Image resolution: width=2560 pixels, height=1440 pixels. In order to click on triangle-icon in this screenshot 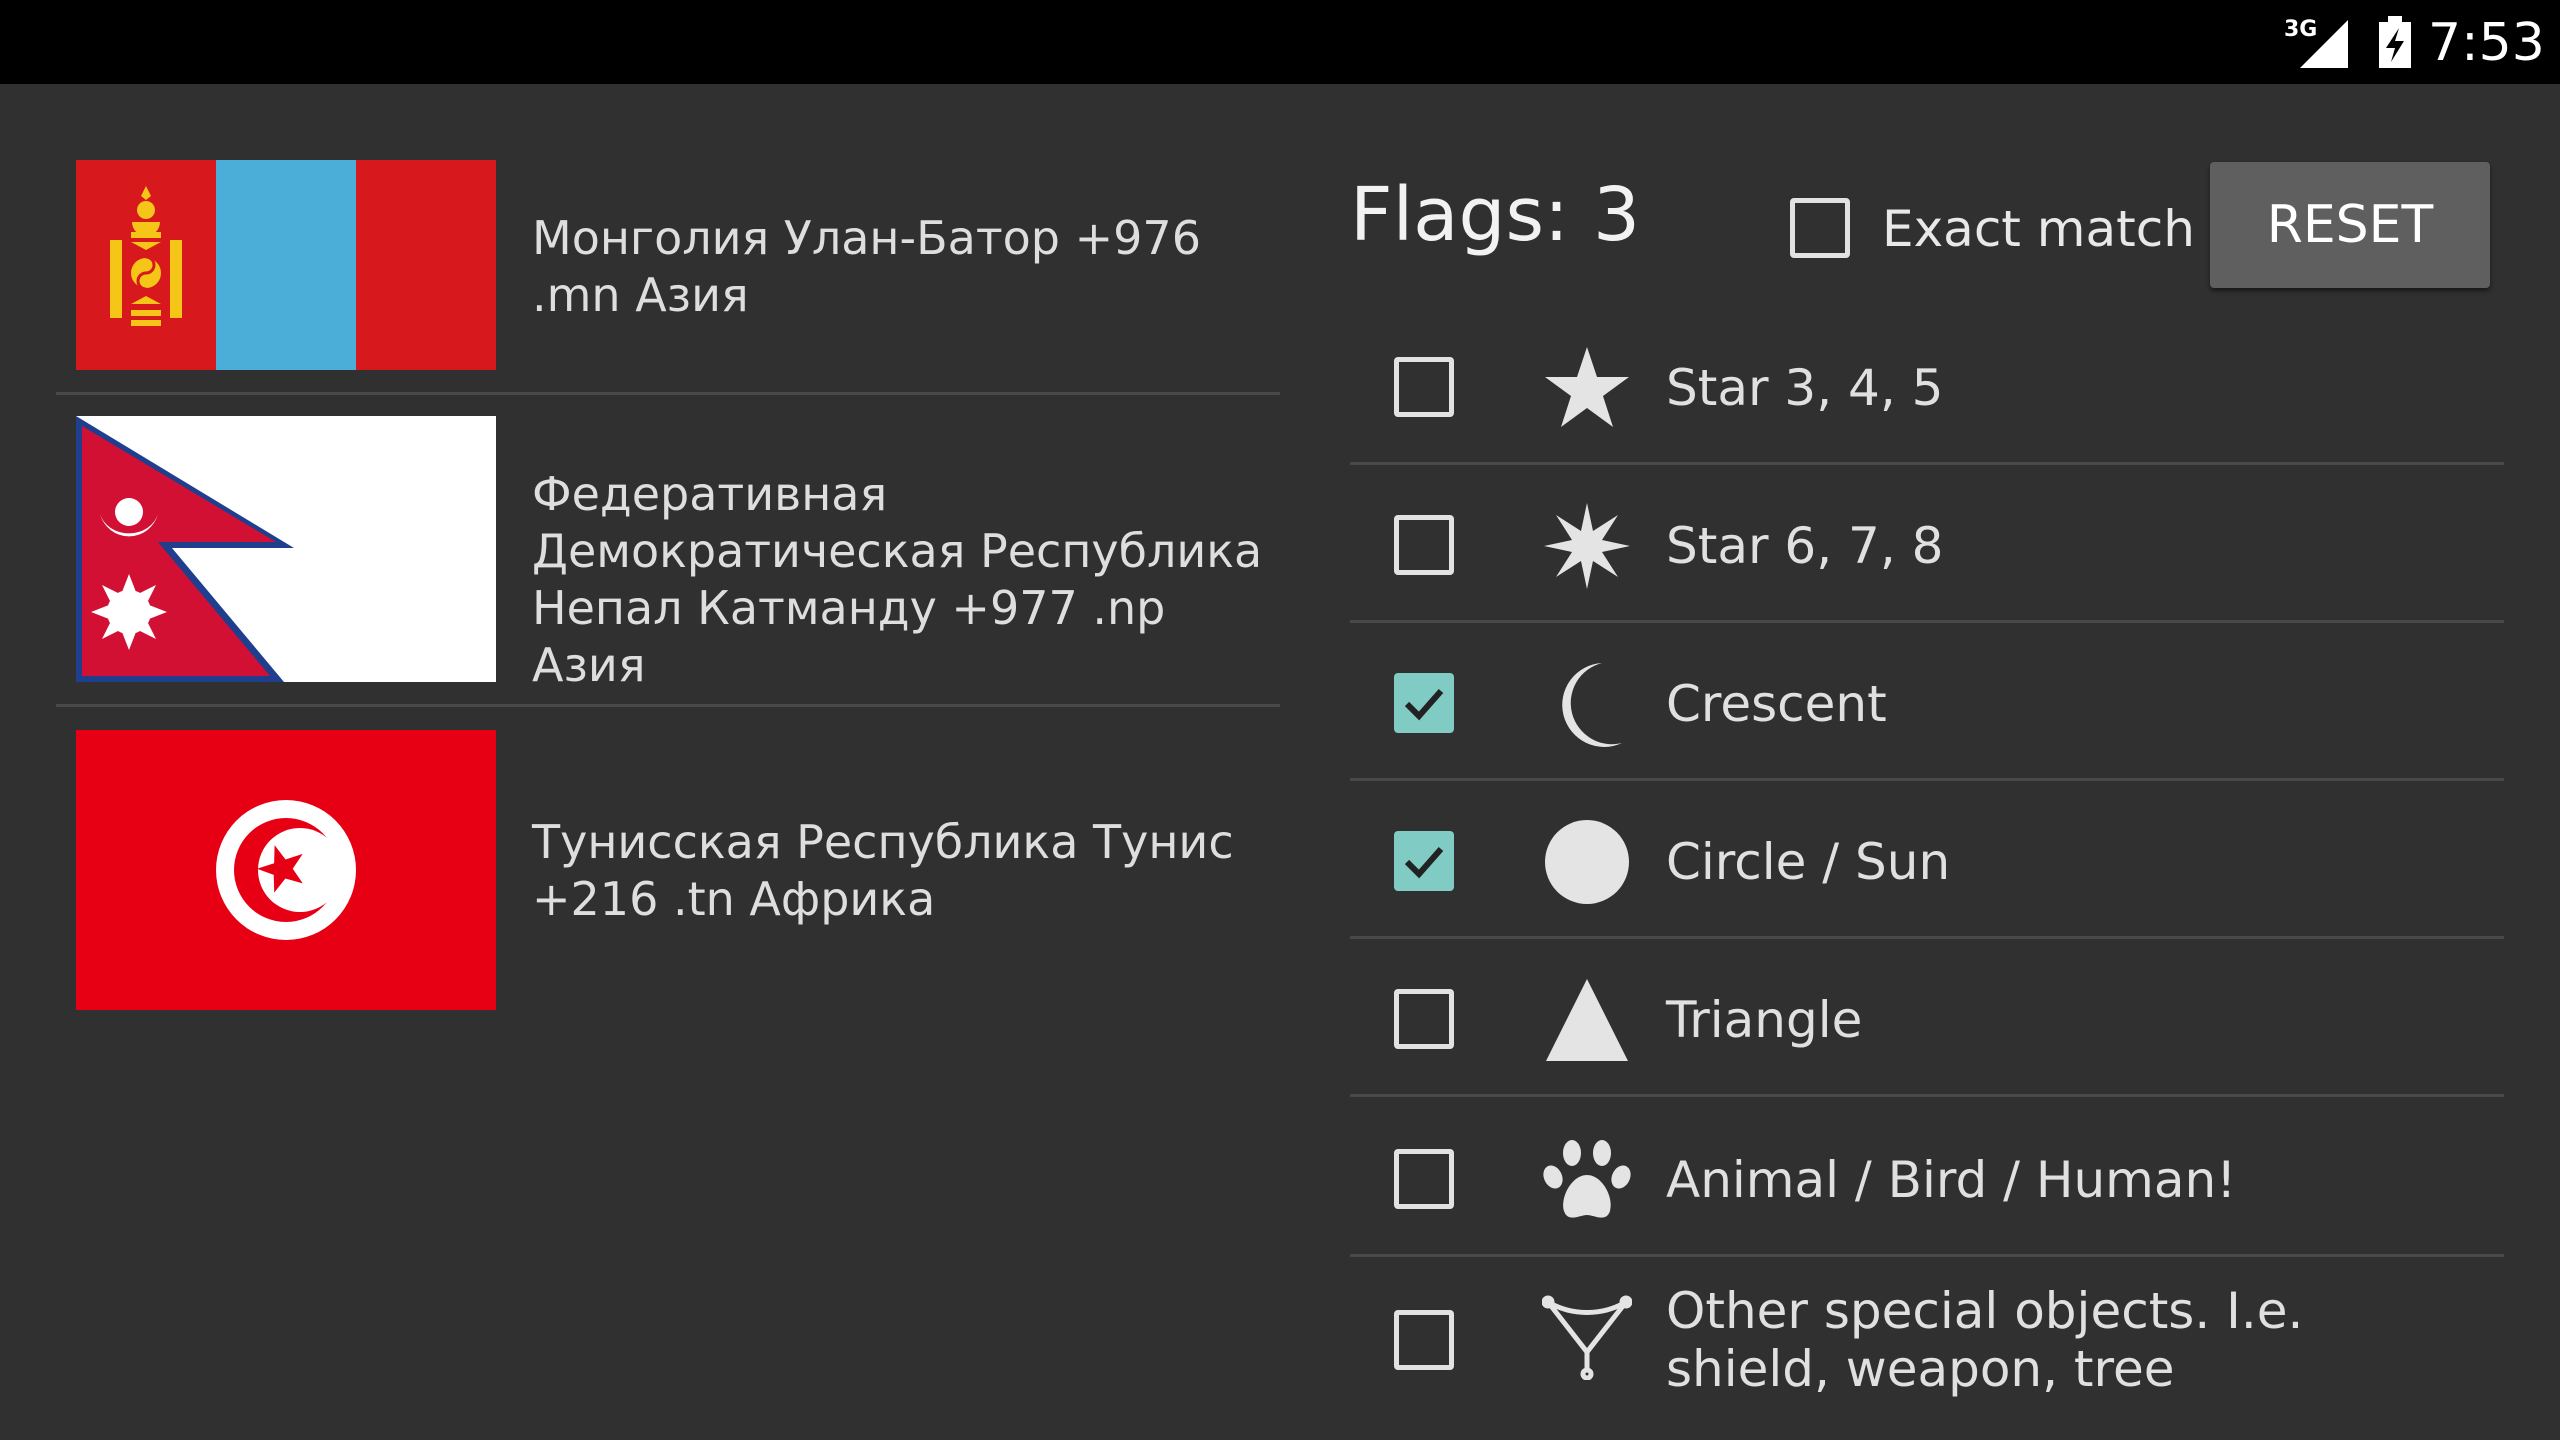, I will do `click(1587, 1020)`.